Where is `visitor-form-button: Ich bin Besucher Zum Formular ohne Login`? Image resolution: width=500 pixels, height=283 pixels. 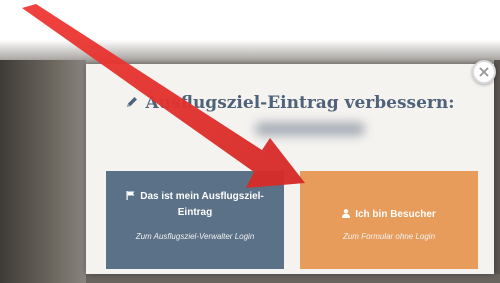
visitor-form-button: Ich bin Besucher Zum Formular ohne Login is located at coordinates (389, 220).